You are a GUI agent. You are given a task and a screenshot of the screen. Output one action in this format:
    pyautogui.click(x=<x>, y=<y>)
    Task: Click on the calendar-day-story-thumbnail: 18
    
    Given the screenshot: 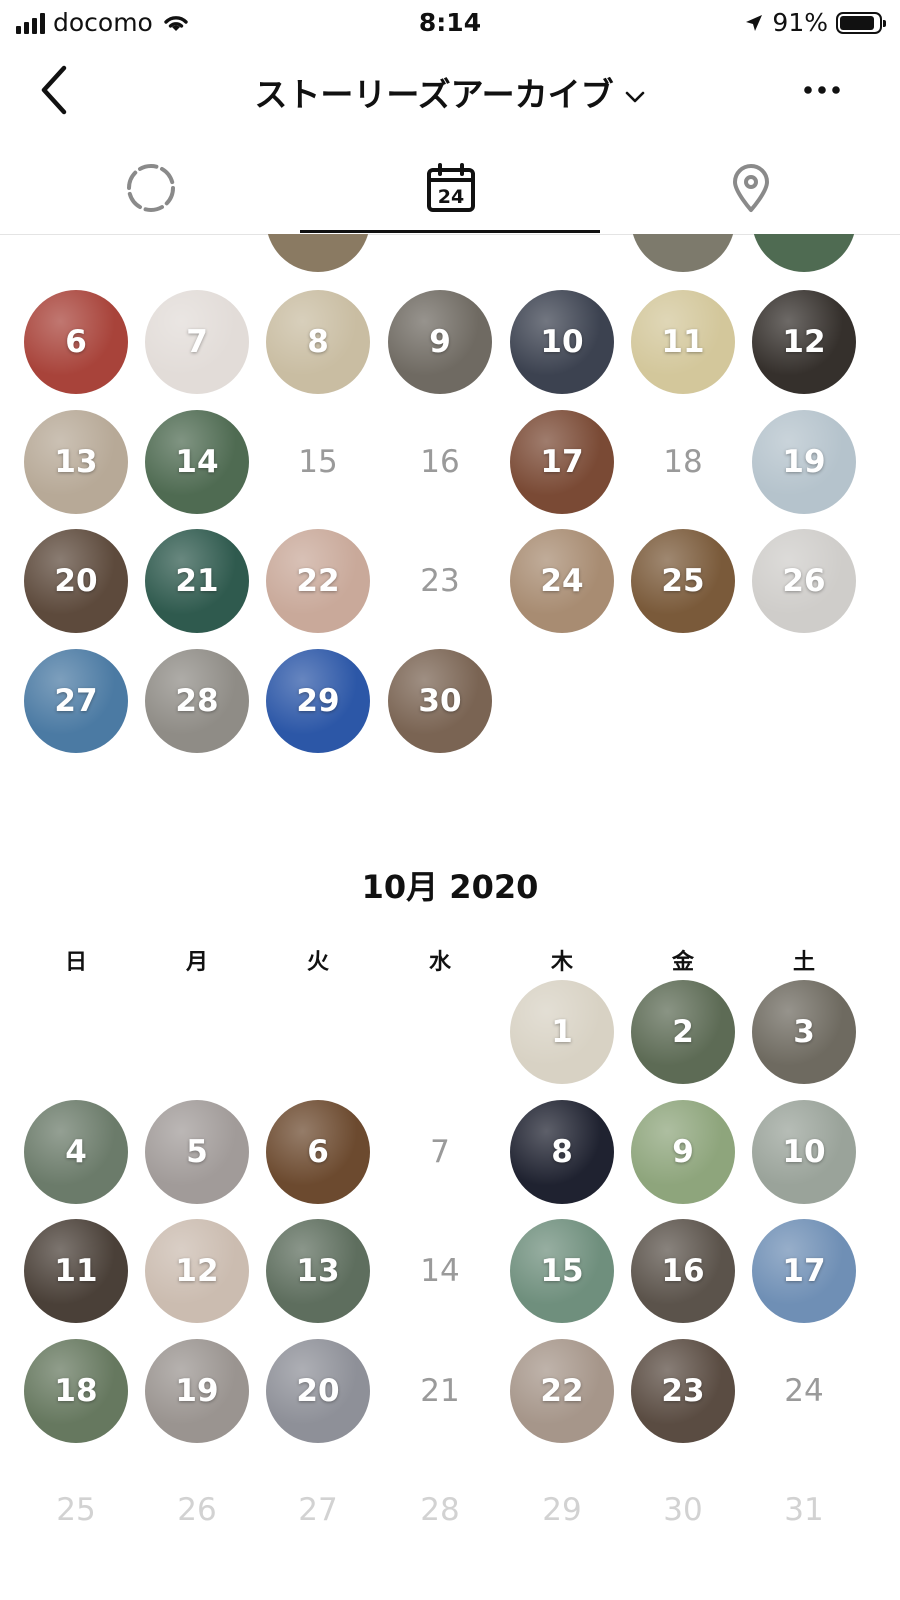 What is the action you would take?
    pyautogui.click(x=76, y=1390)
    